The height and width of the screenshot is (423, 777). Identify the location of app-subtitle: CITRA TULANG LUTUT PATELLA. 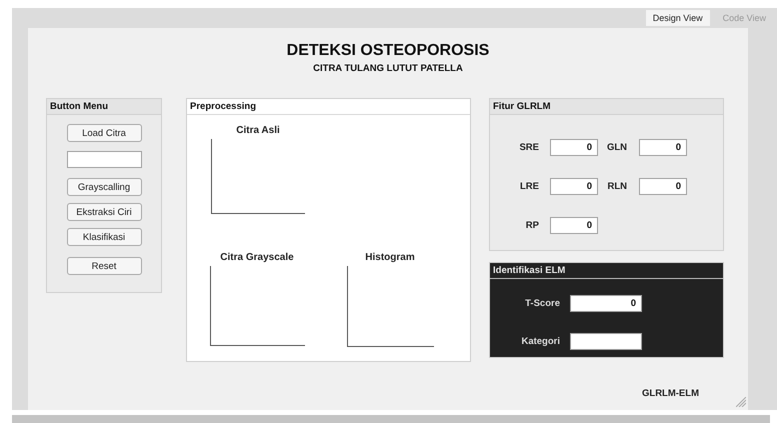
(388, 68).